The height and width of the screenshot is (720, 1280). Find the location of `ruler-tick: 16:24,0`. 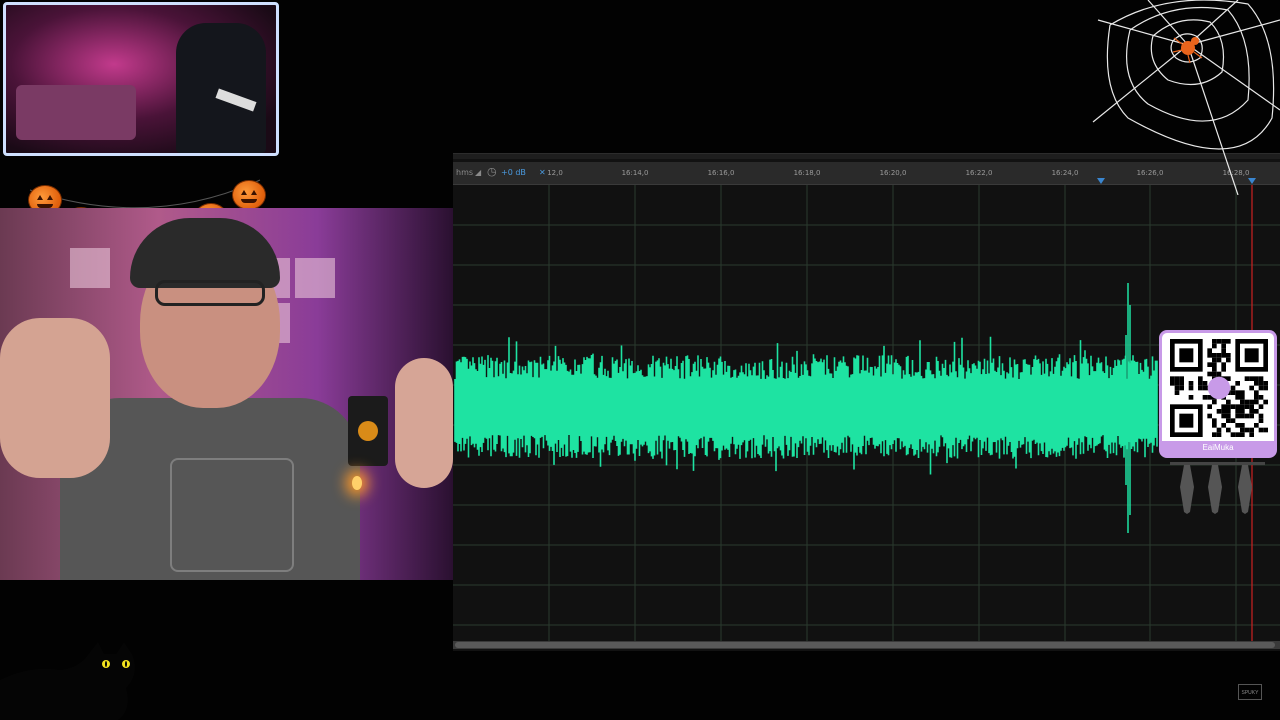

ruler-tick: 16:24,0 is located at coordinates (1065, 173).